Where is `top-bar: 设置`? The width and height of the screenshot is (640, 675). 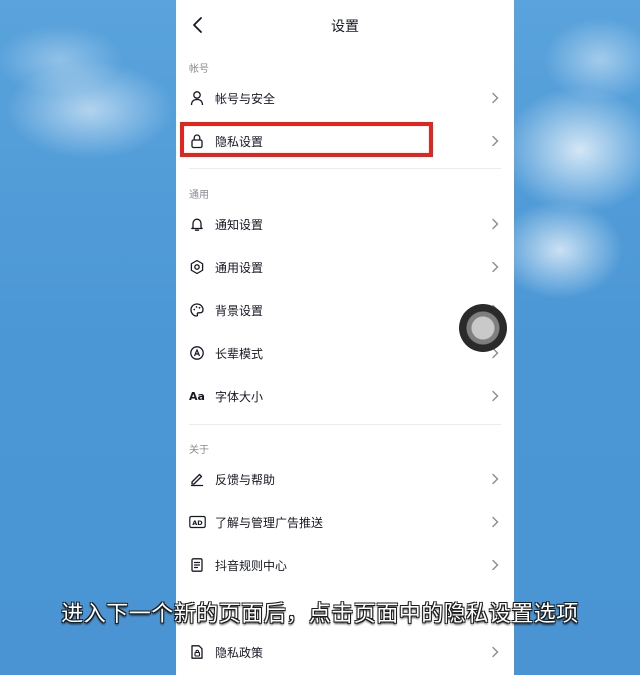 top-bar: 设置 is located at coordinates (345, 26).